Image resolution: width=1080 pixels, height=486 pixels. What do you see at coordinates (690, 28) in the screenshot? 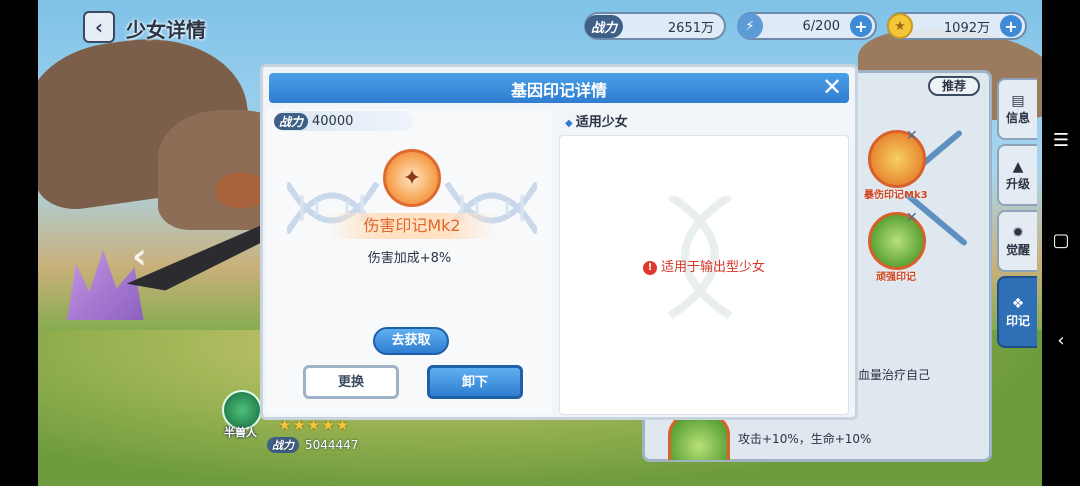
I see `power-value: 2651万` at bounding box center [690, 28].